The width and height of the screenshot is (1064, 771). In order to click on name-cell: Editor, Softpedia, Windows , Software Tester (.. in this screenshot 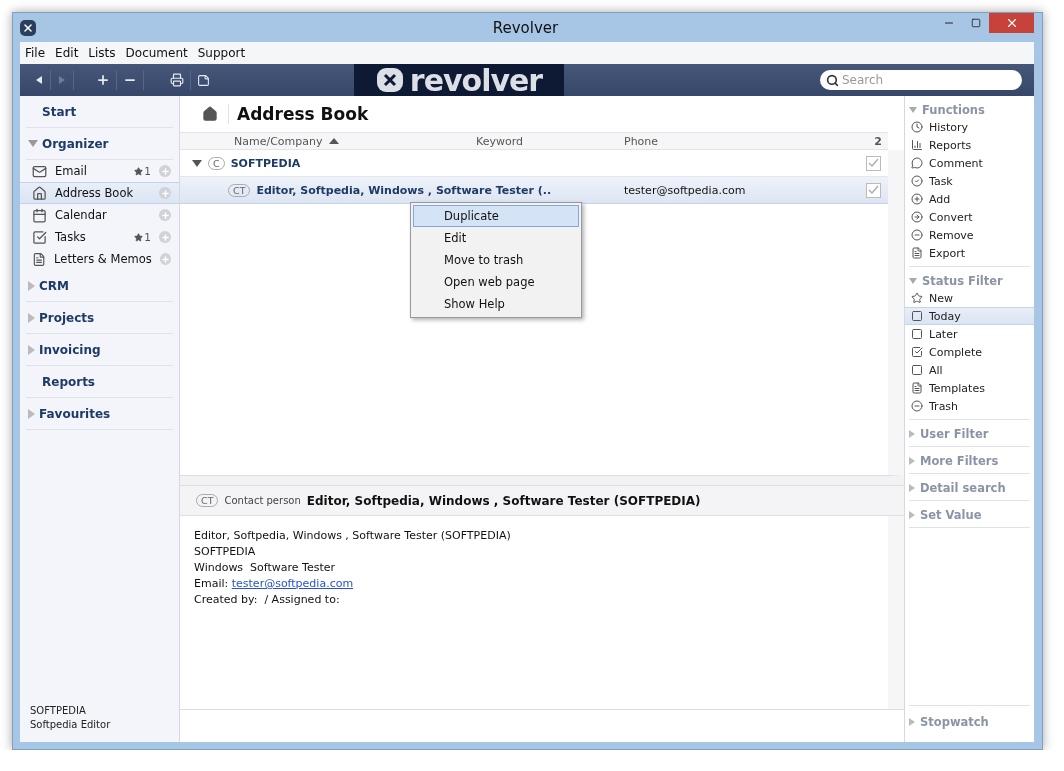, I will do `click(404, 190)`.